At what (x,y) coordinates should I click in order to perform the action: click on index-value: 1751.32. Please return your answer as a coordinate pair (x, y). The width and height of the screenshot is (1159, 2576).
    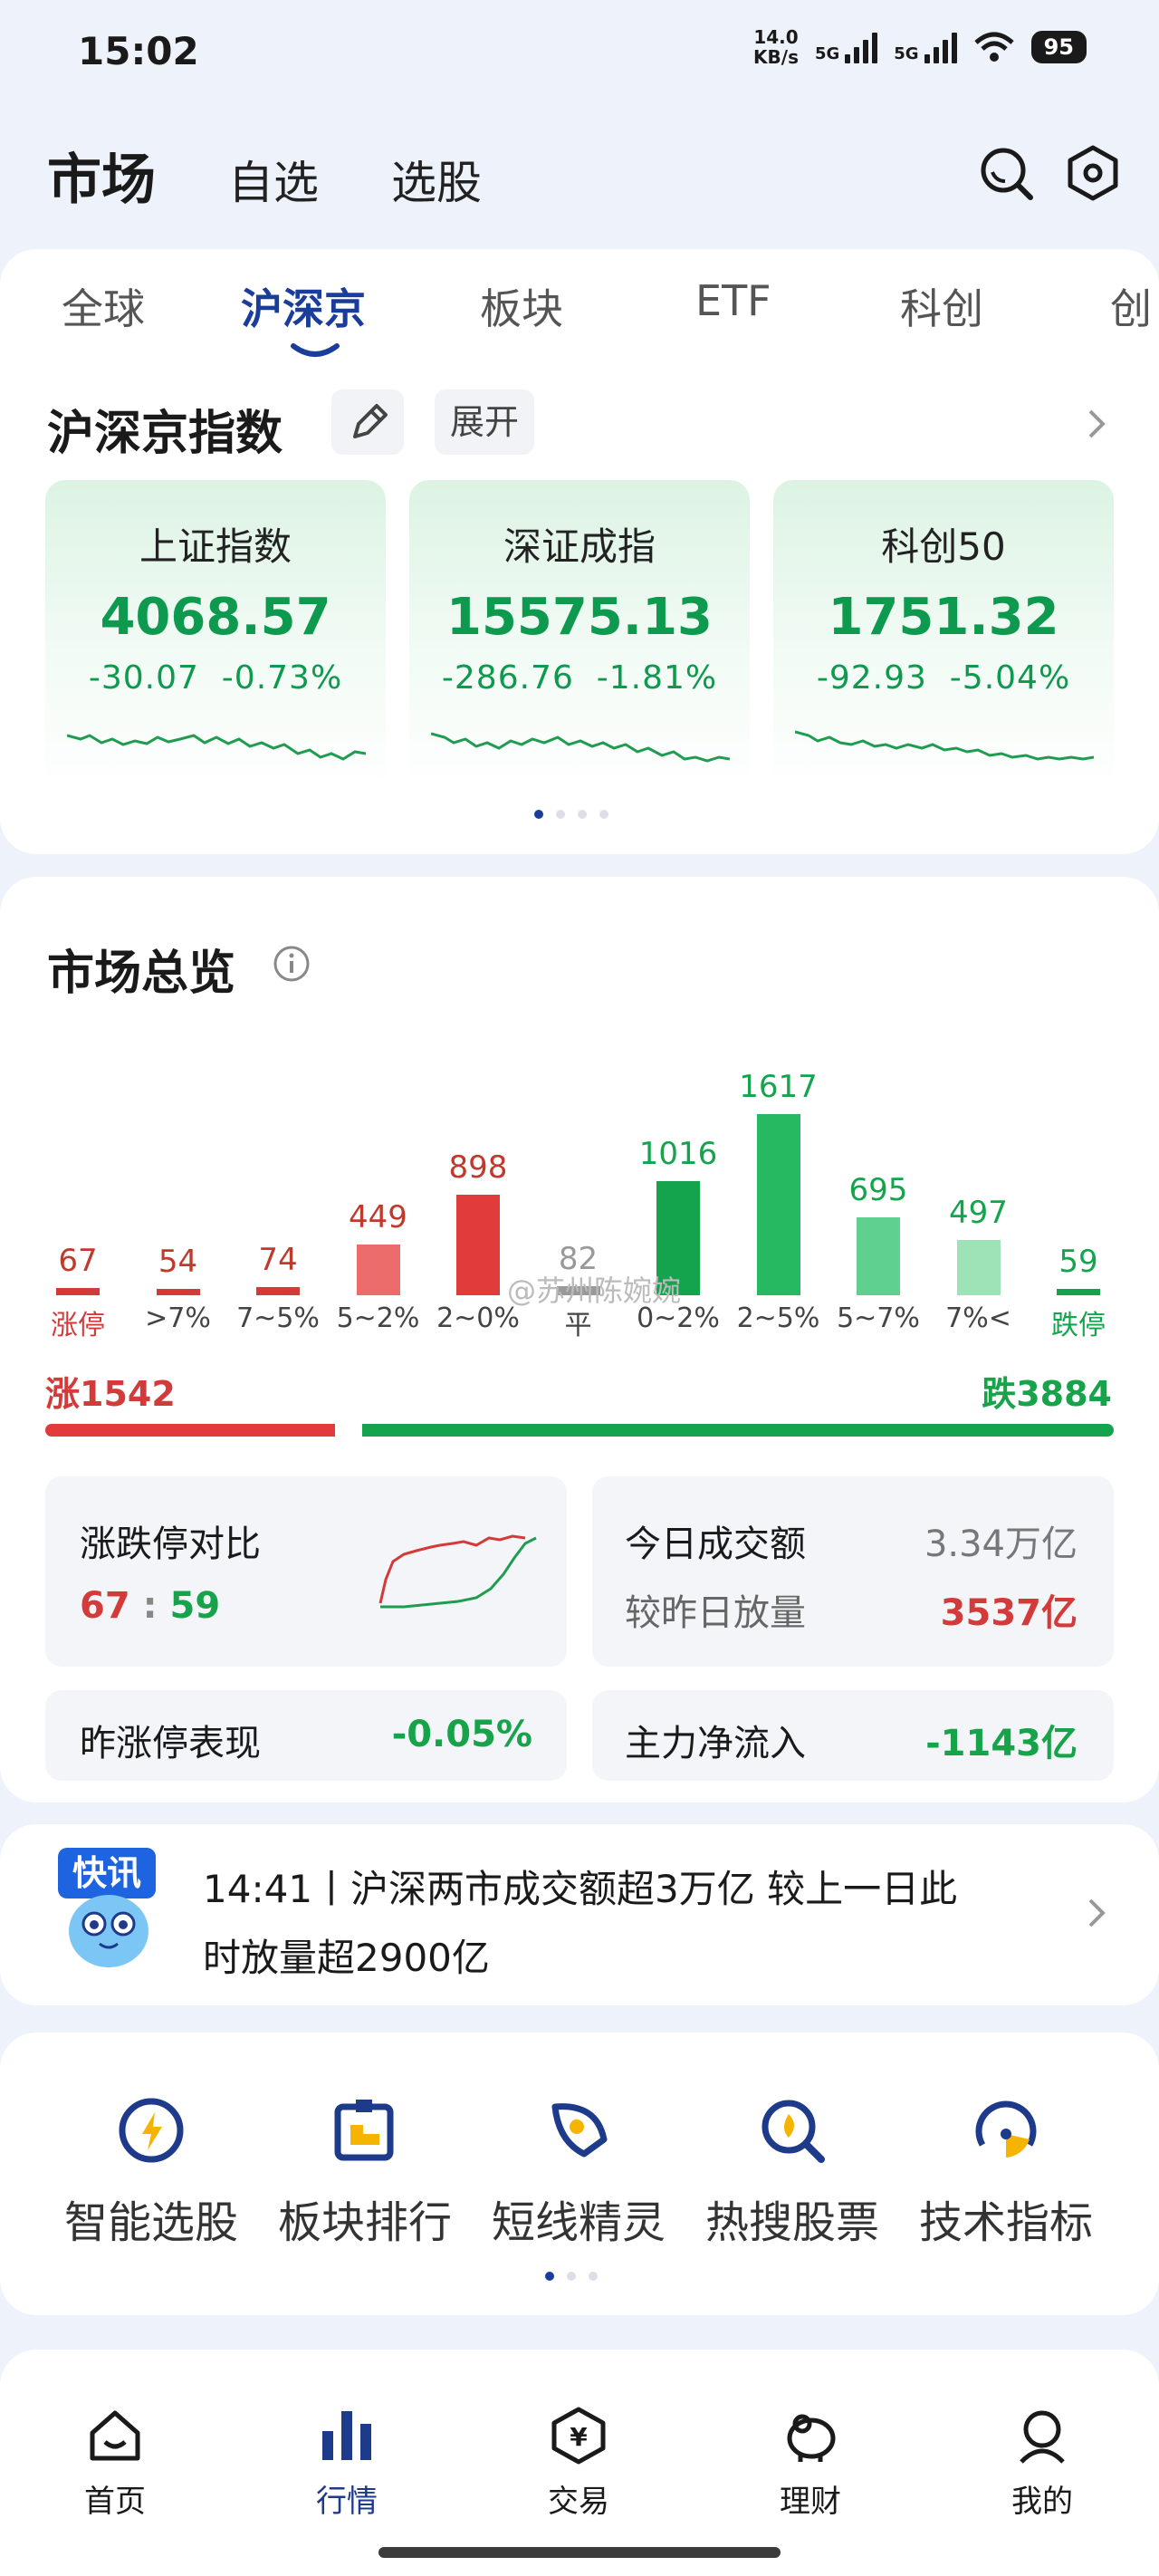
    Looking at the image, I should click on (943, 617).